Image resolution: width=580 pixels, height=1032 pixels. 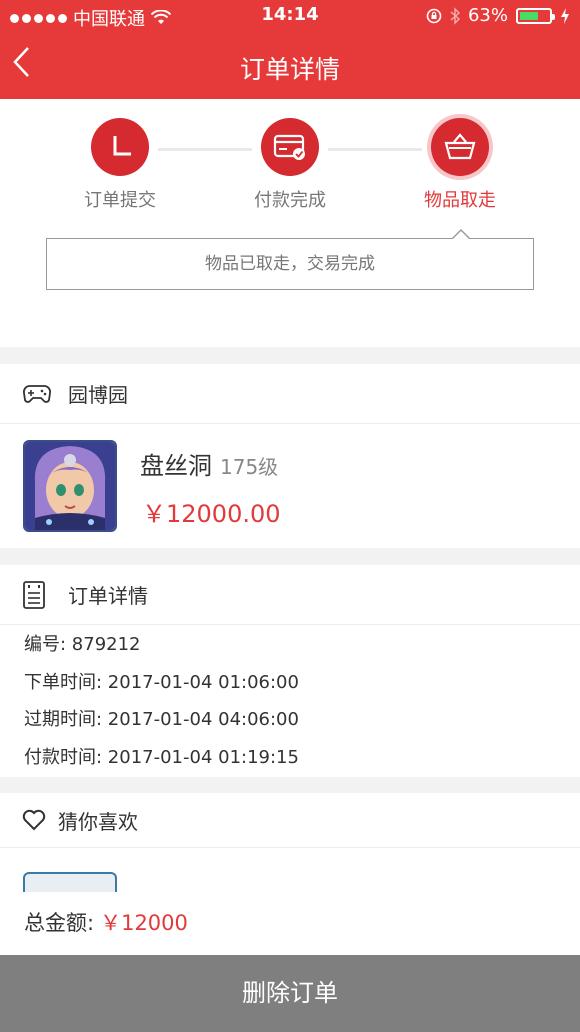 What do you see at coordinates (98, 395) in the screenshot?
I see `shop-name: 园博园` at bounding box center [98, 395].